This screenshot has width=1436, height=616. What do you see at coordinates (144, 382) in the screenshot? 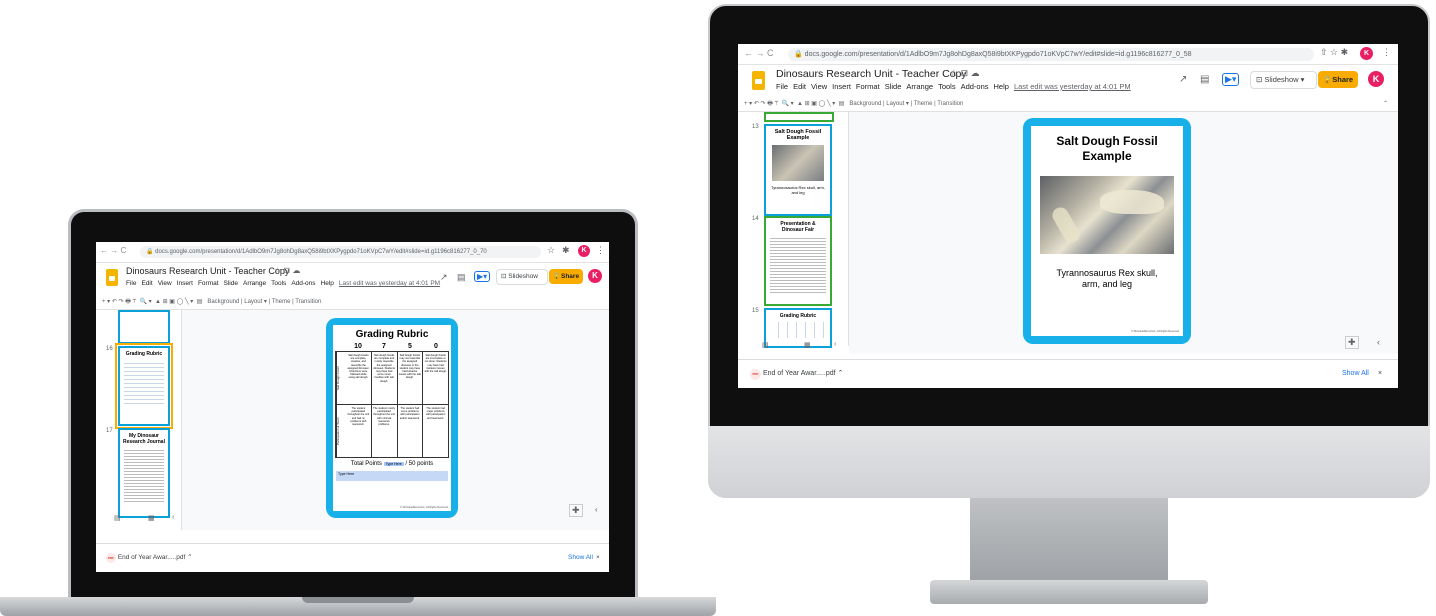
I see `thumb-rubric-preview` at bounding box center [144, 382].